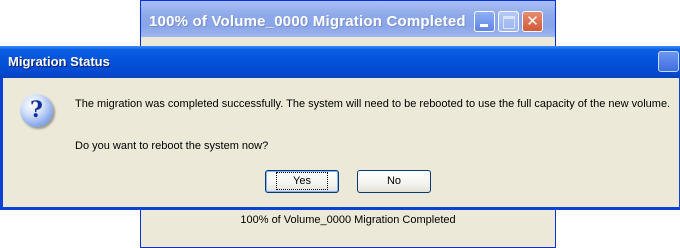  What do you see at coordinates (668, 61) in the screenshot?
I see `dialog-close-button` at bounding box center [668, 61].